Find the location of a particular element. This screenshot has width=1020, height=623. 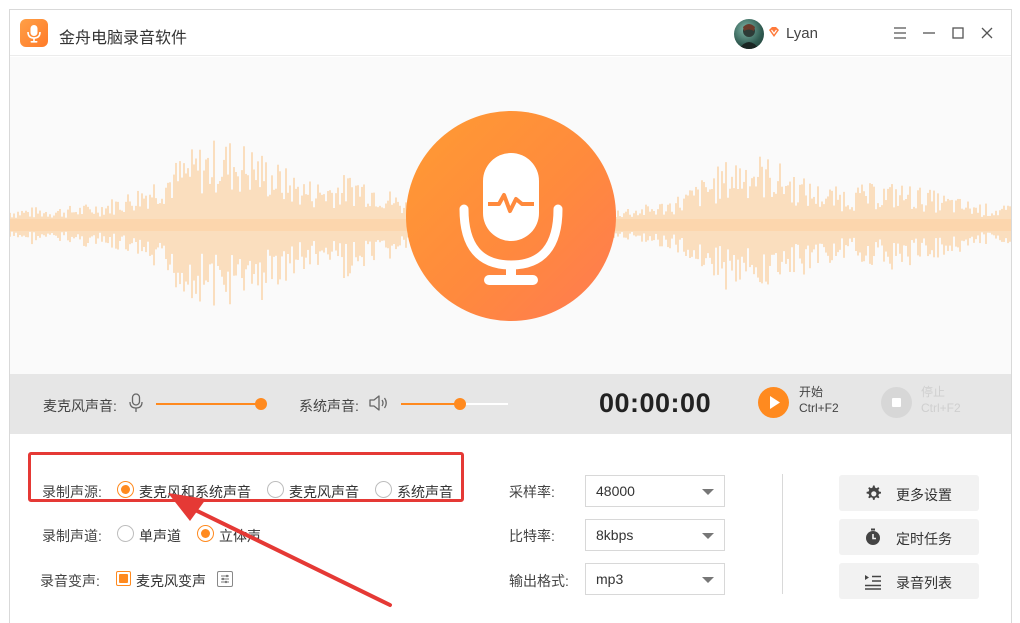

gear-icon is located at coordinates (873, 493).